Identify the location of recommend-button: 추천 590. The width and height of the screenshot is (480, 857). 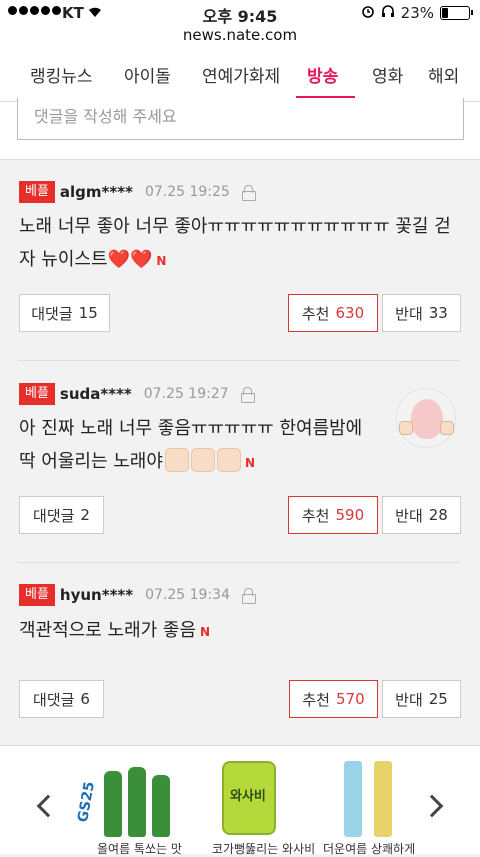
(333, 515).